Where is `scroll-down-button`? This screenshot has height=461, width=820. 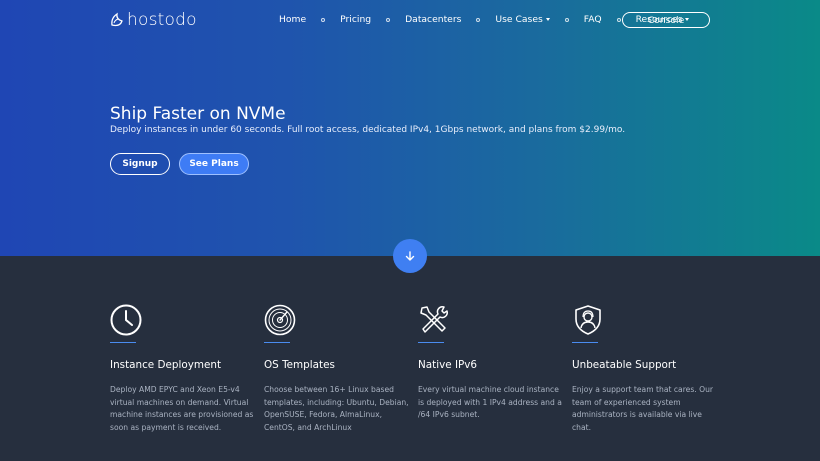 scroll-down-button is located at coordinates (410, 256).